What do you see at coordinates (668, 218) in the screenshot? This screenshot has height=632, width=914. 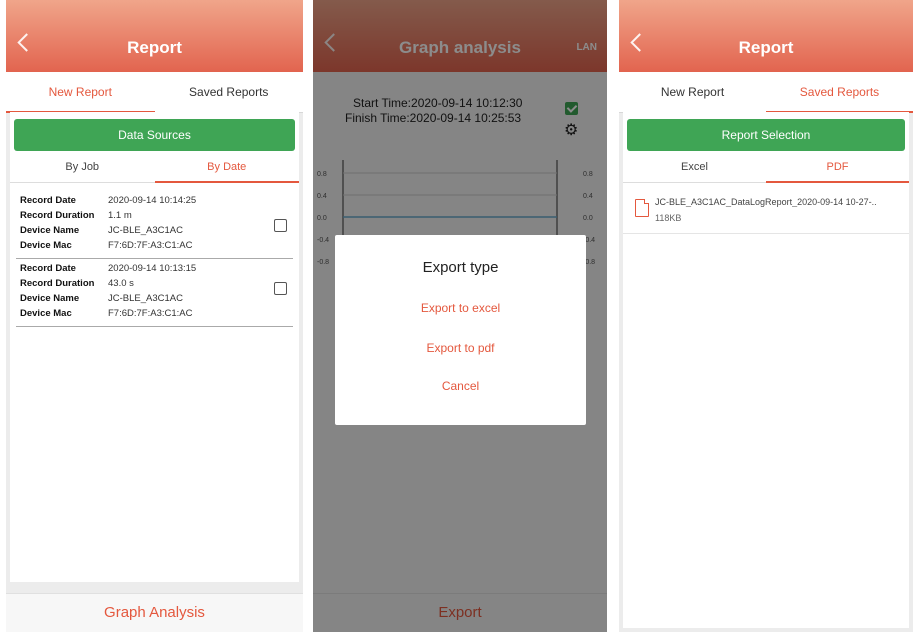 I see `file-size: 118KB` at bounding box center [668, 218].